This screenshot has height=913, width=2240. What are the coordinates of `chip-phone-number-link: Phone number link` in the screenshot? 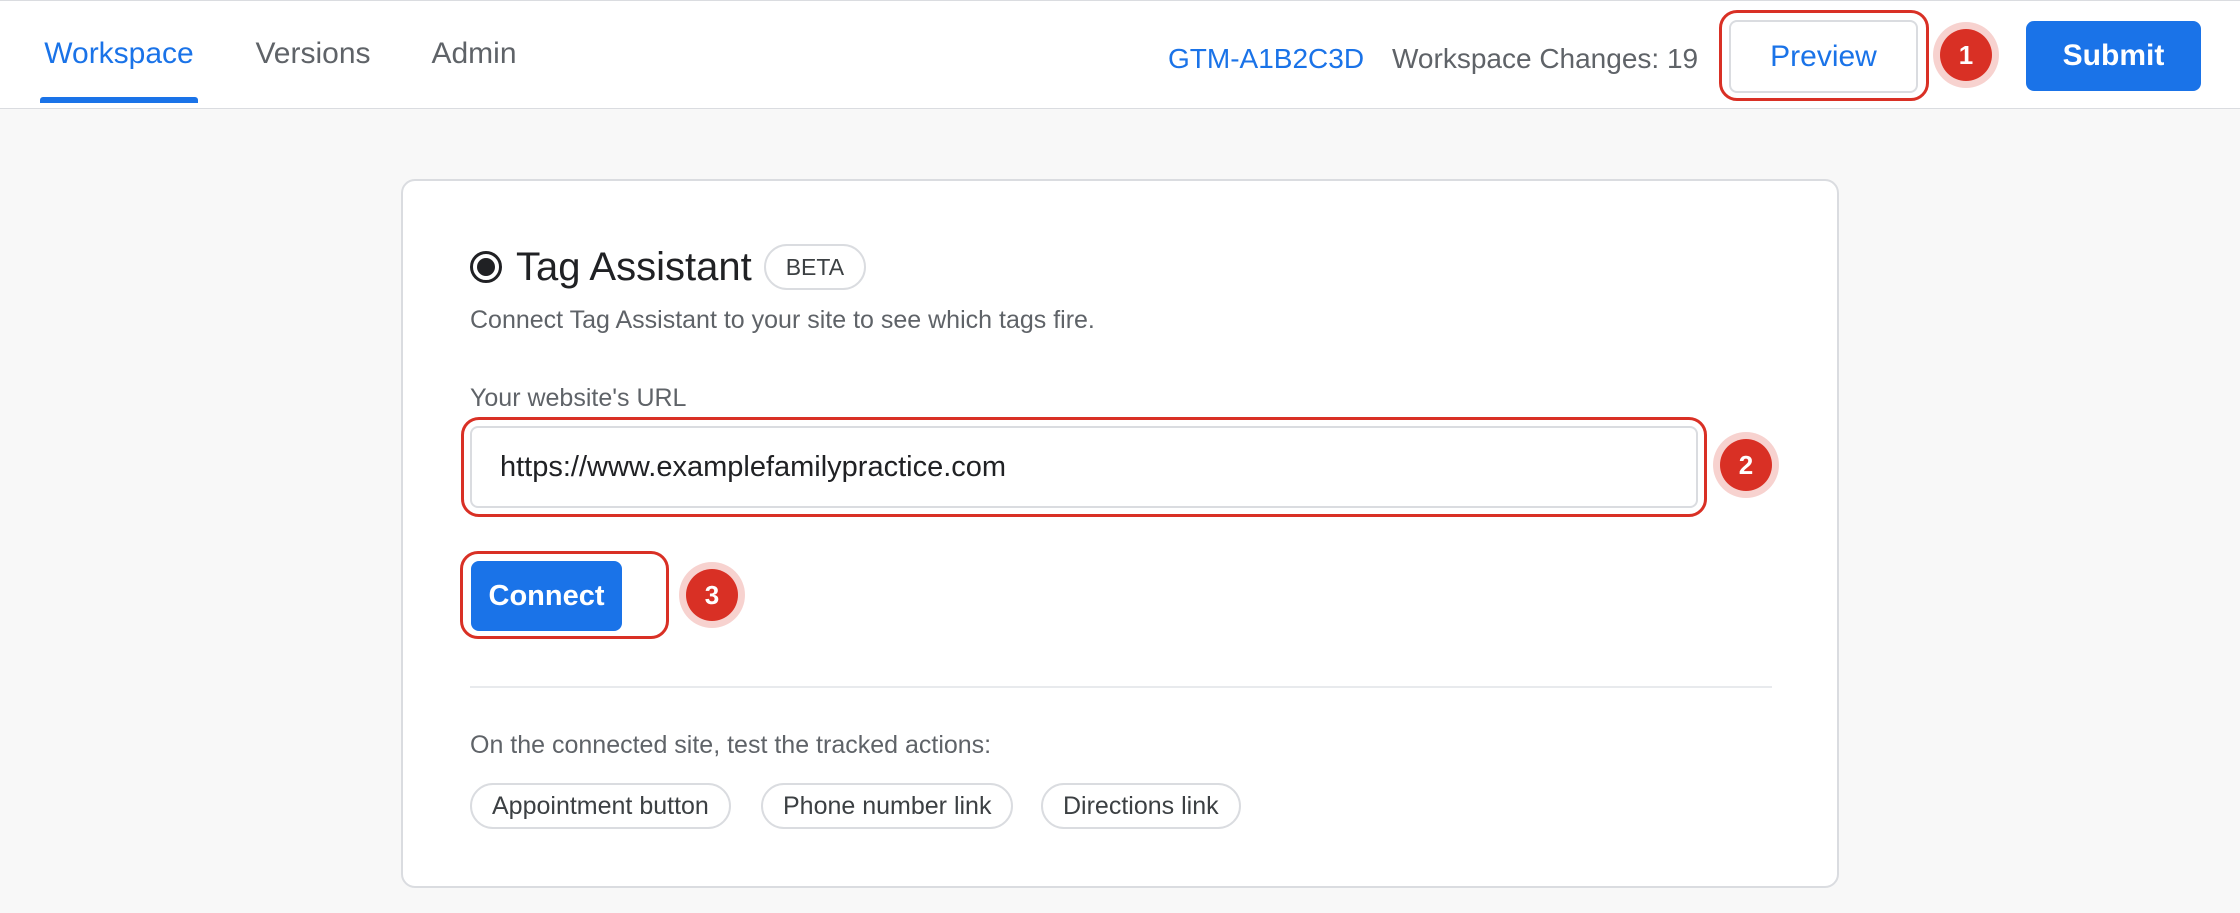 It's located at (887, 806).